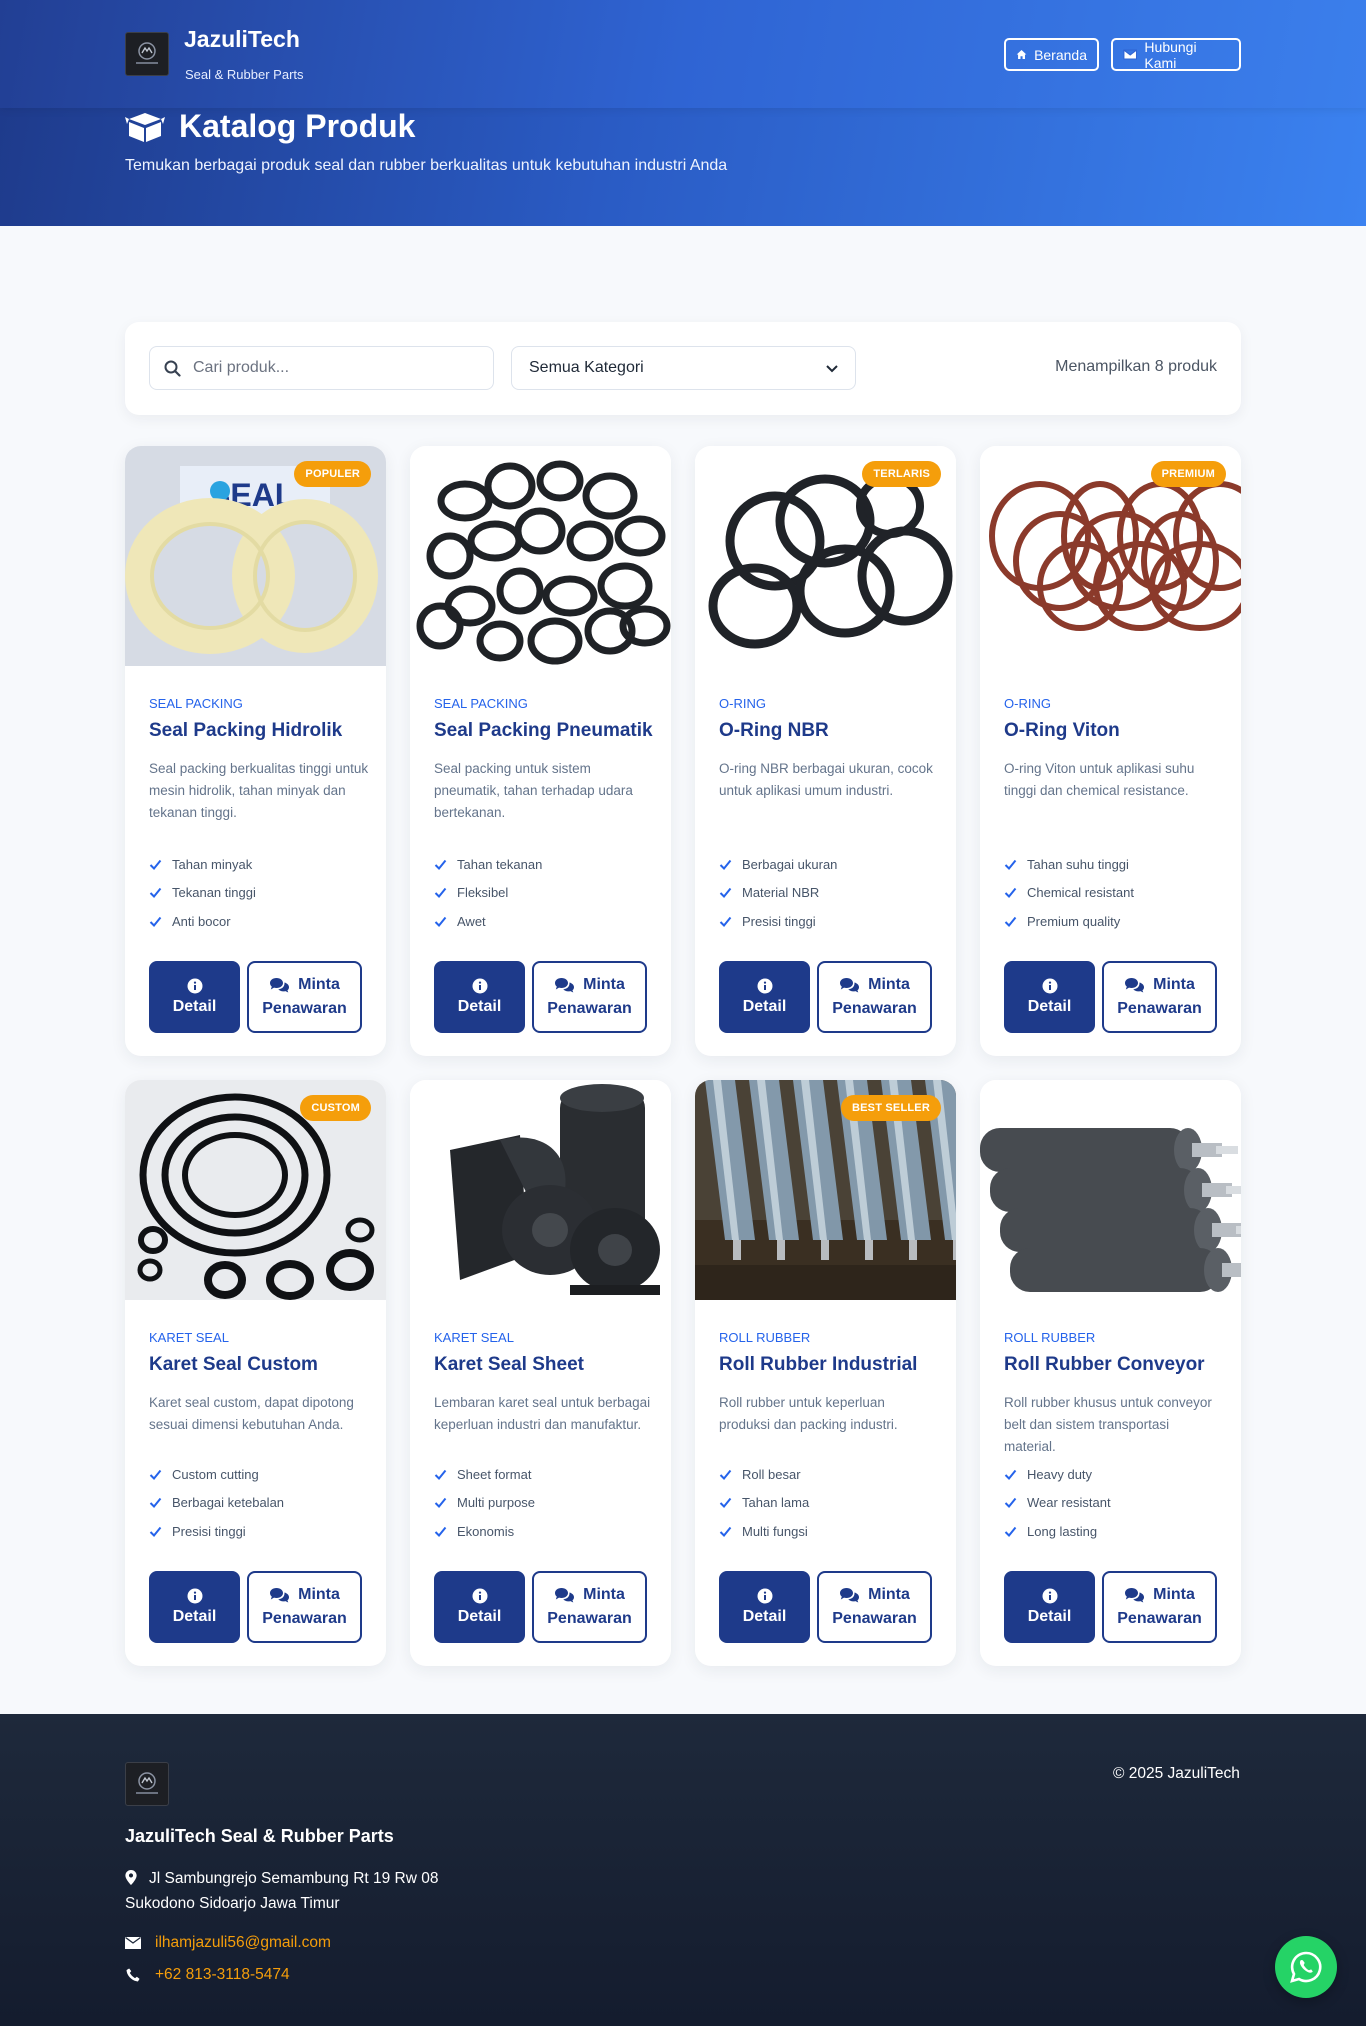  I want to click on product-badge: CUSTOM, so click(335, 1108).